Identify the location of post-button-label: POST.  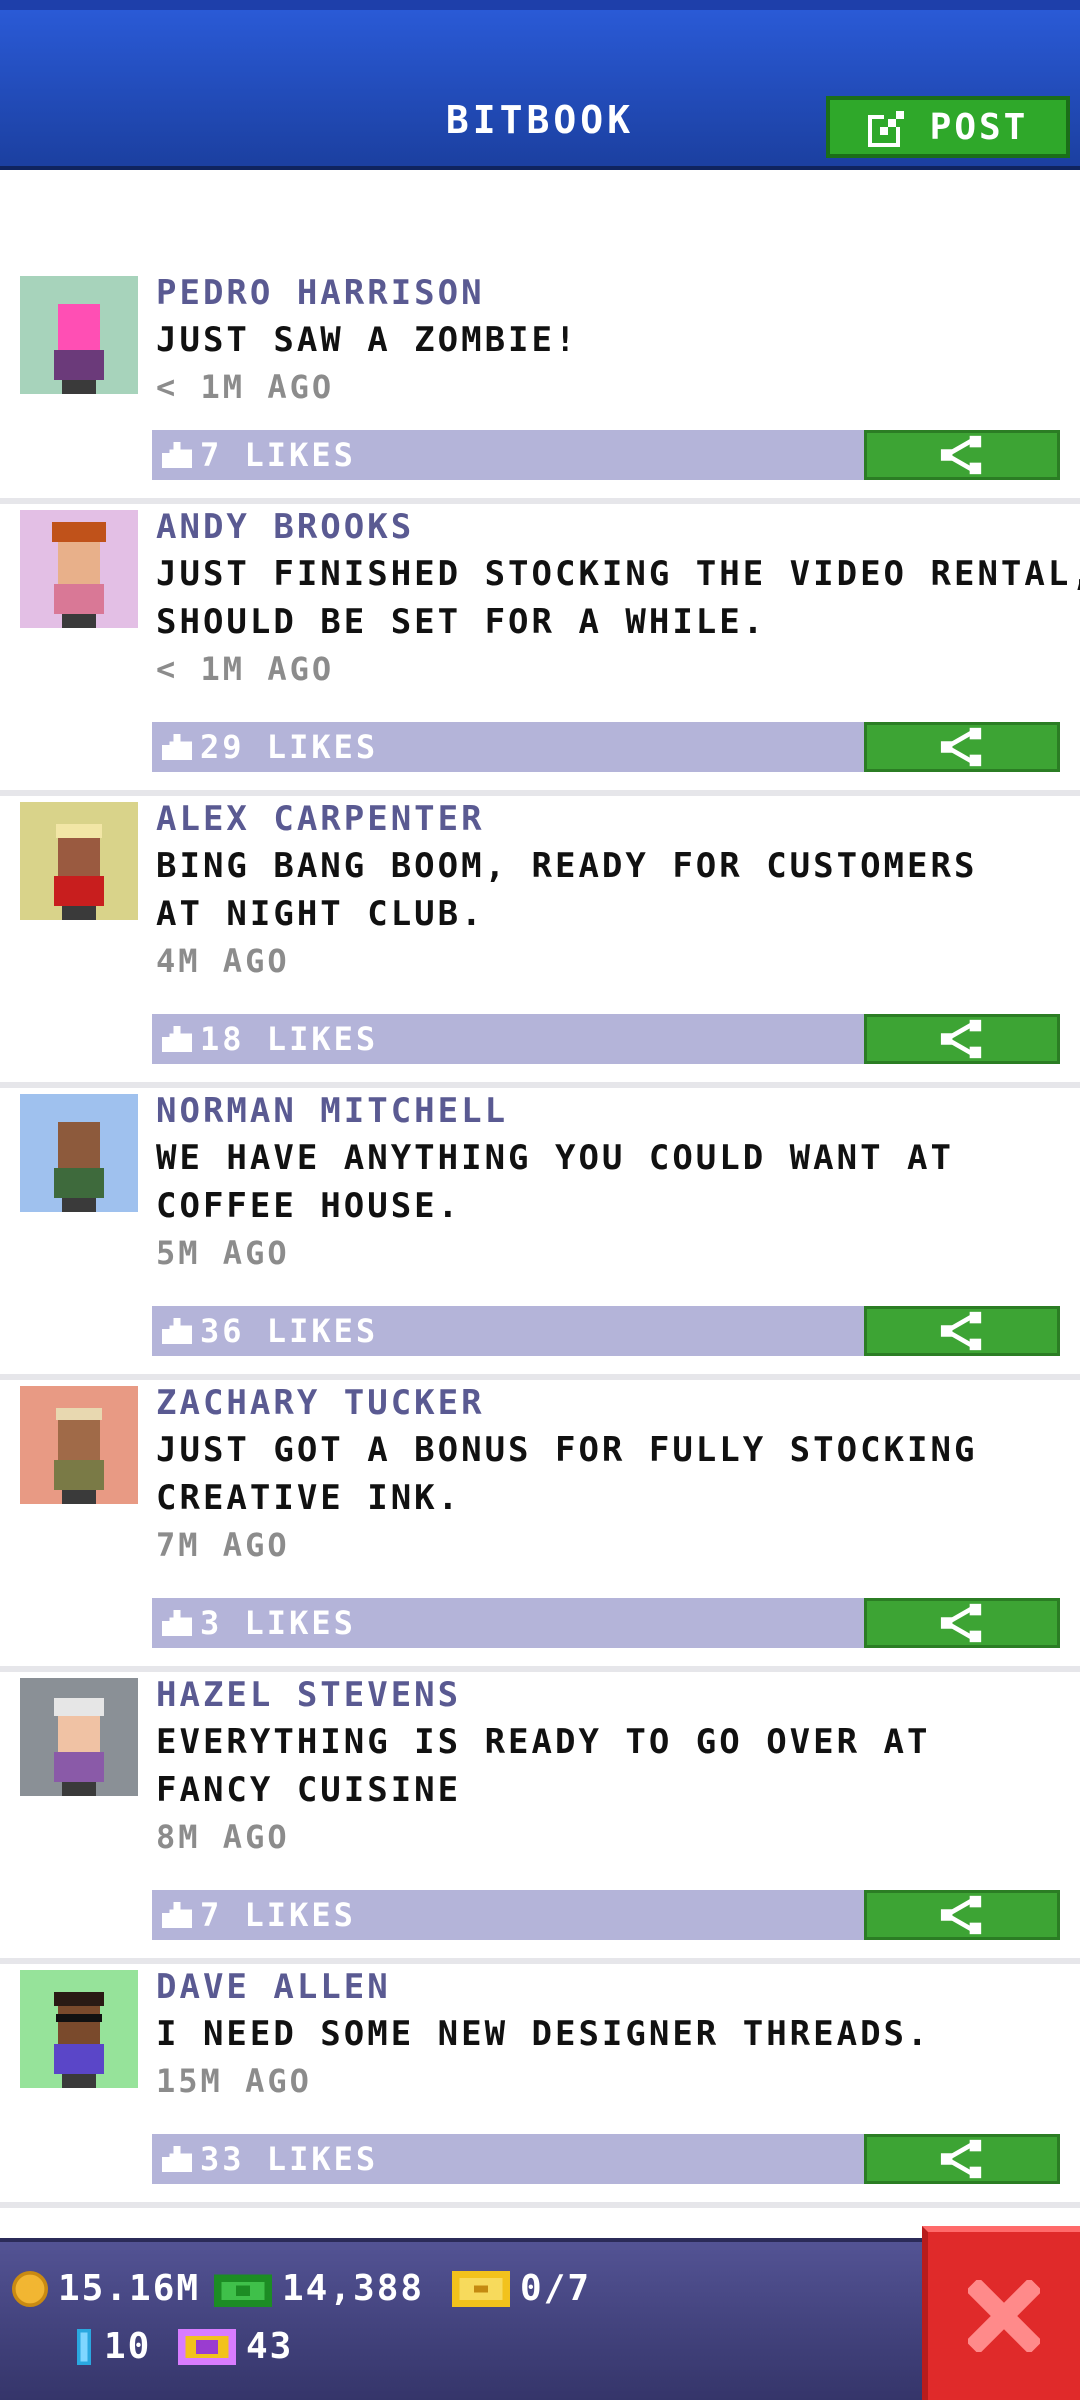
(979, 127).